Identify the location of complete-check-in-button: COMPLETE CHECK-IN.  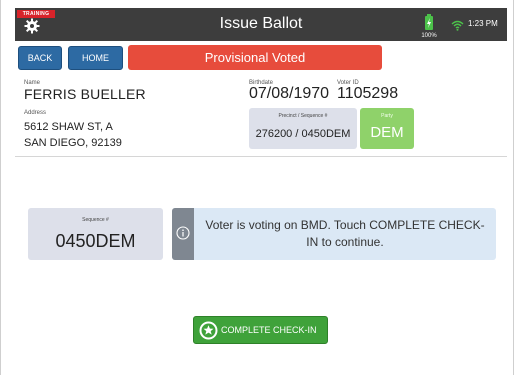
(260, 330).